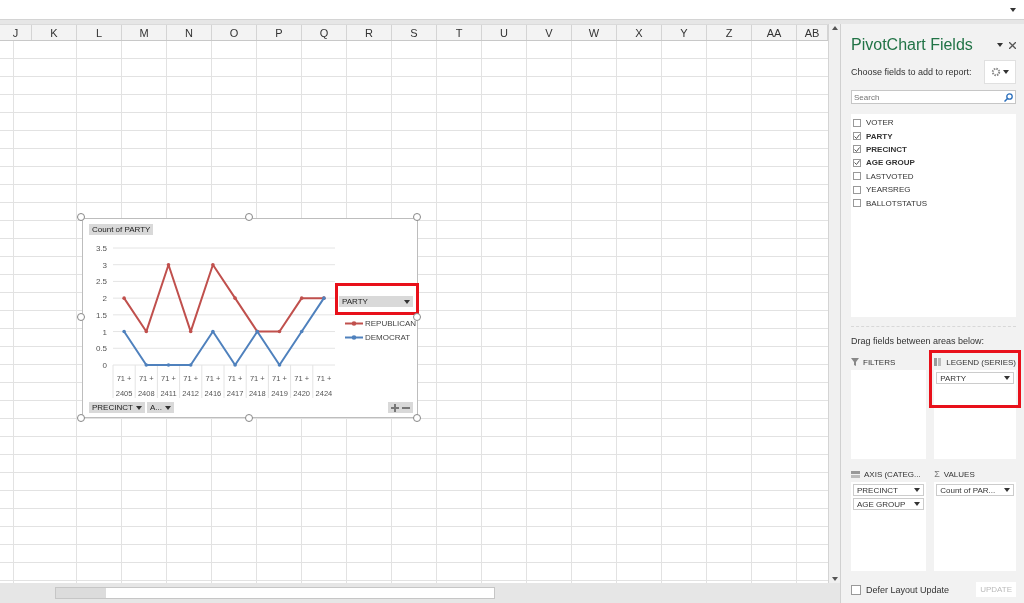 The height and width of the screenshot is (603, 1024). Describe the element at coordinates (549, 32) in the screenshot. I see `column-header: V` at that location.